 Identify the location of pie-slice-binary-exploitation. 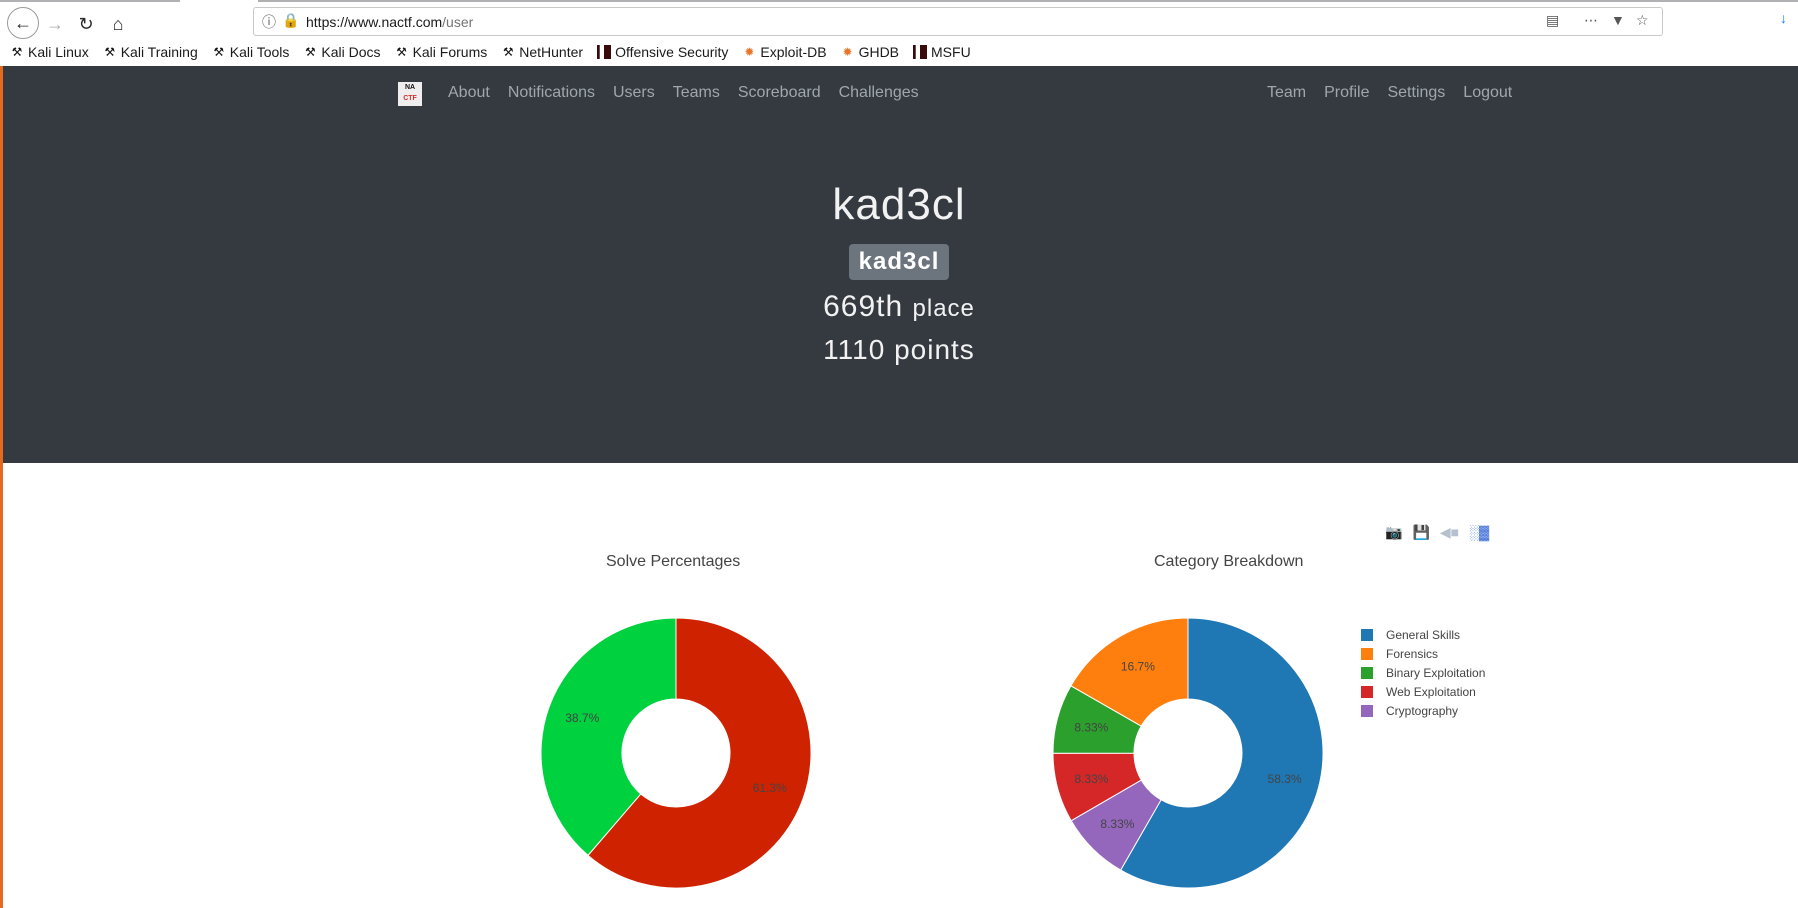
(1097, 719).